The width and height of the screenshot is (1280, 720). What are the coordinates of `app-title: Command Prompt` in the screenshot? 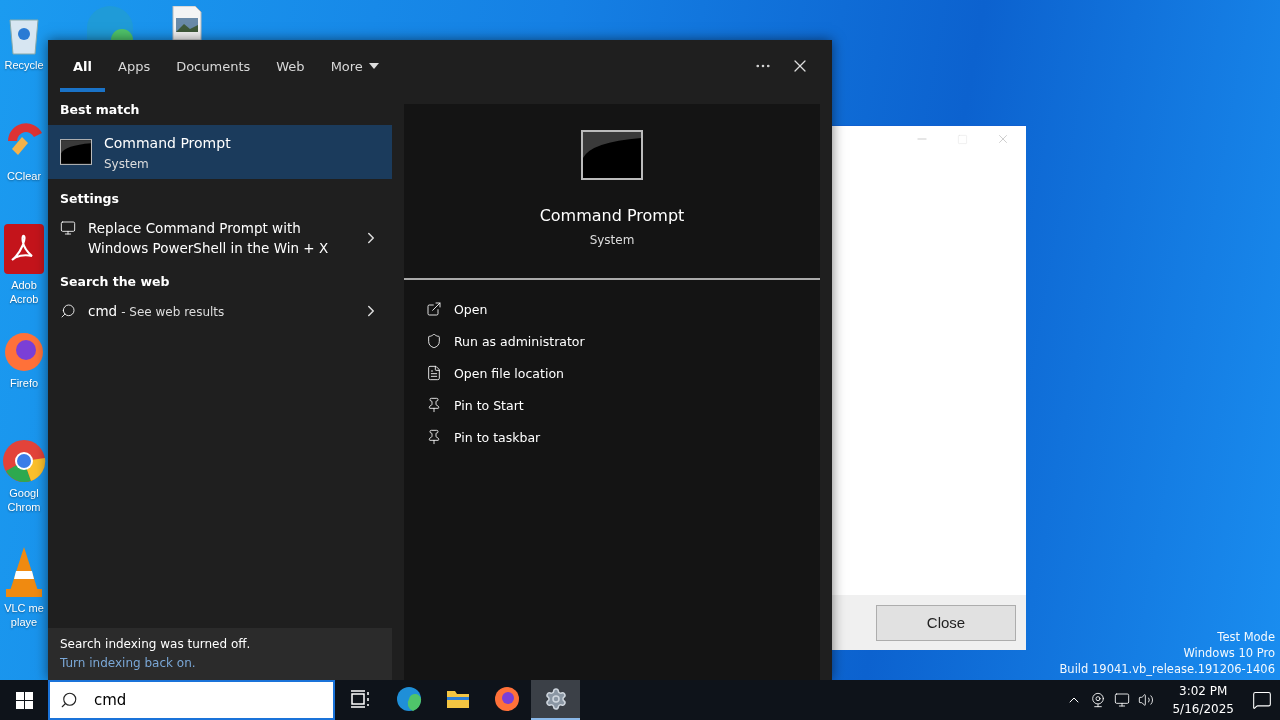 It's located at (612, 215).